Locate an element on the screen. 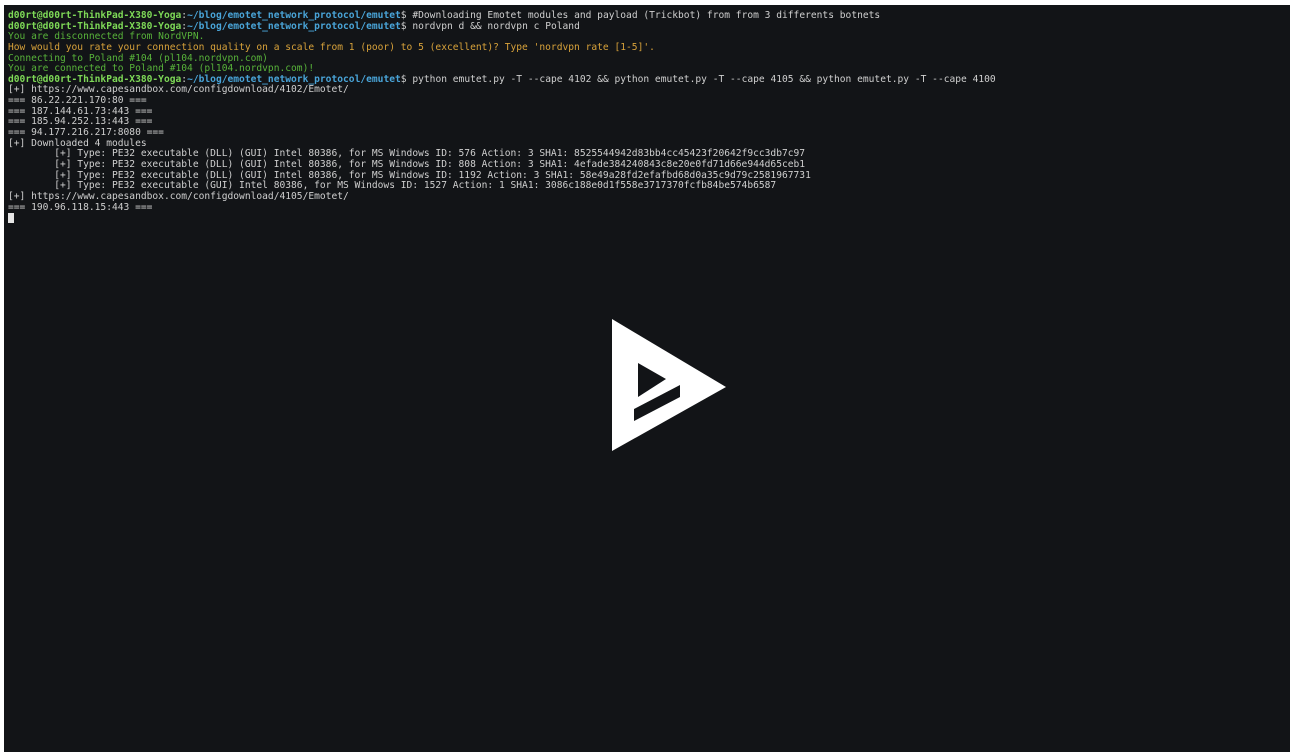 The height and width of the screenshot is (752, 1290). command-text: nordvpn d && nordvpn c Poland is located at coordinates (496, 26).